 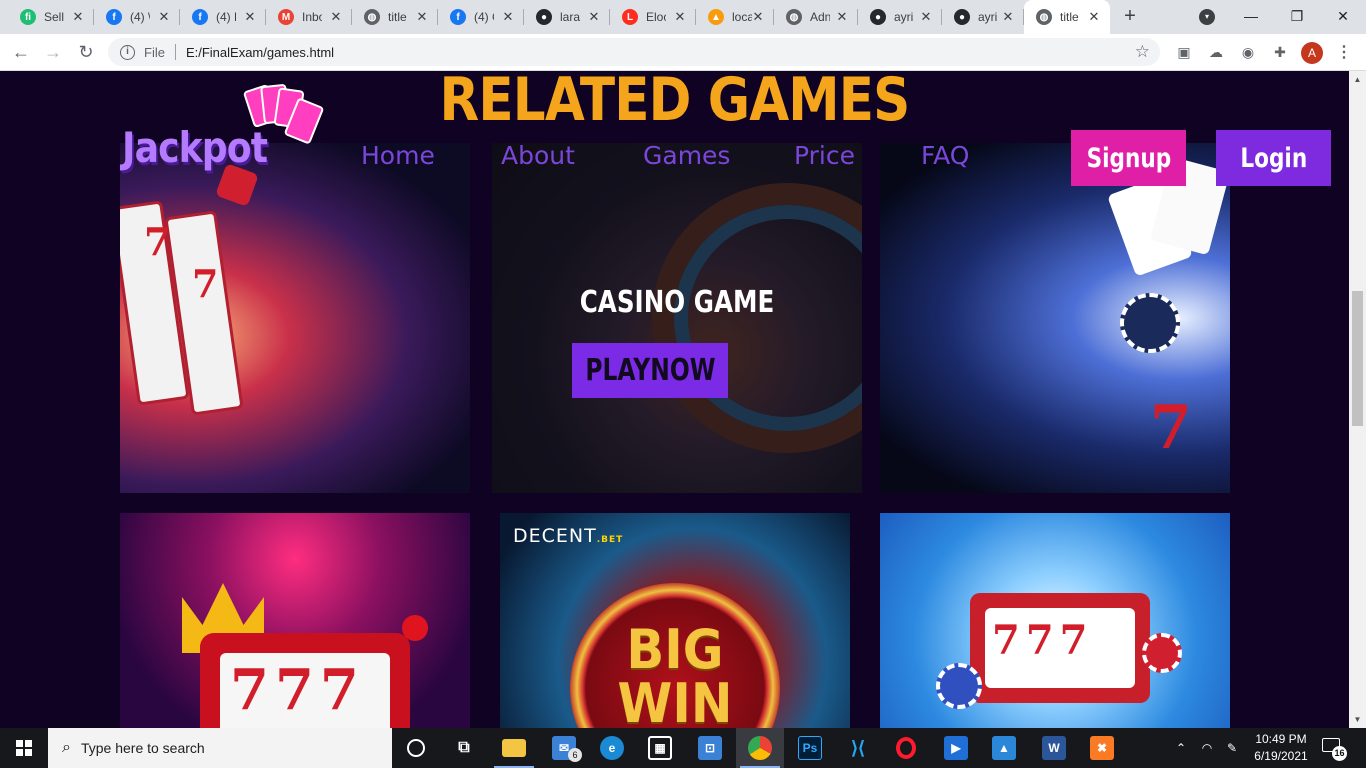 What do you see at coordinates (286, 17) in the screenshot?
I see `gmail-icon: M` at bounding box center [286, 17].